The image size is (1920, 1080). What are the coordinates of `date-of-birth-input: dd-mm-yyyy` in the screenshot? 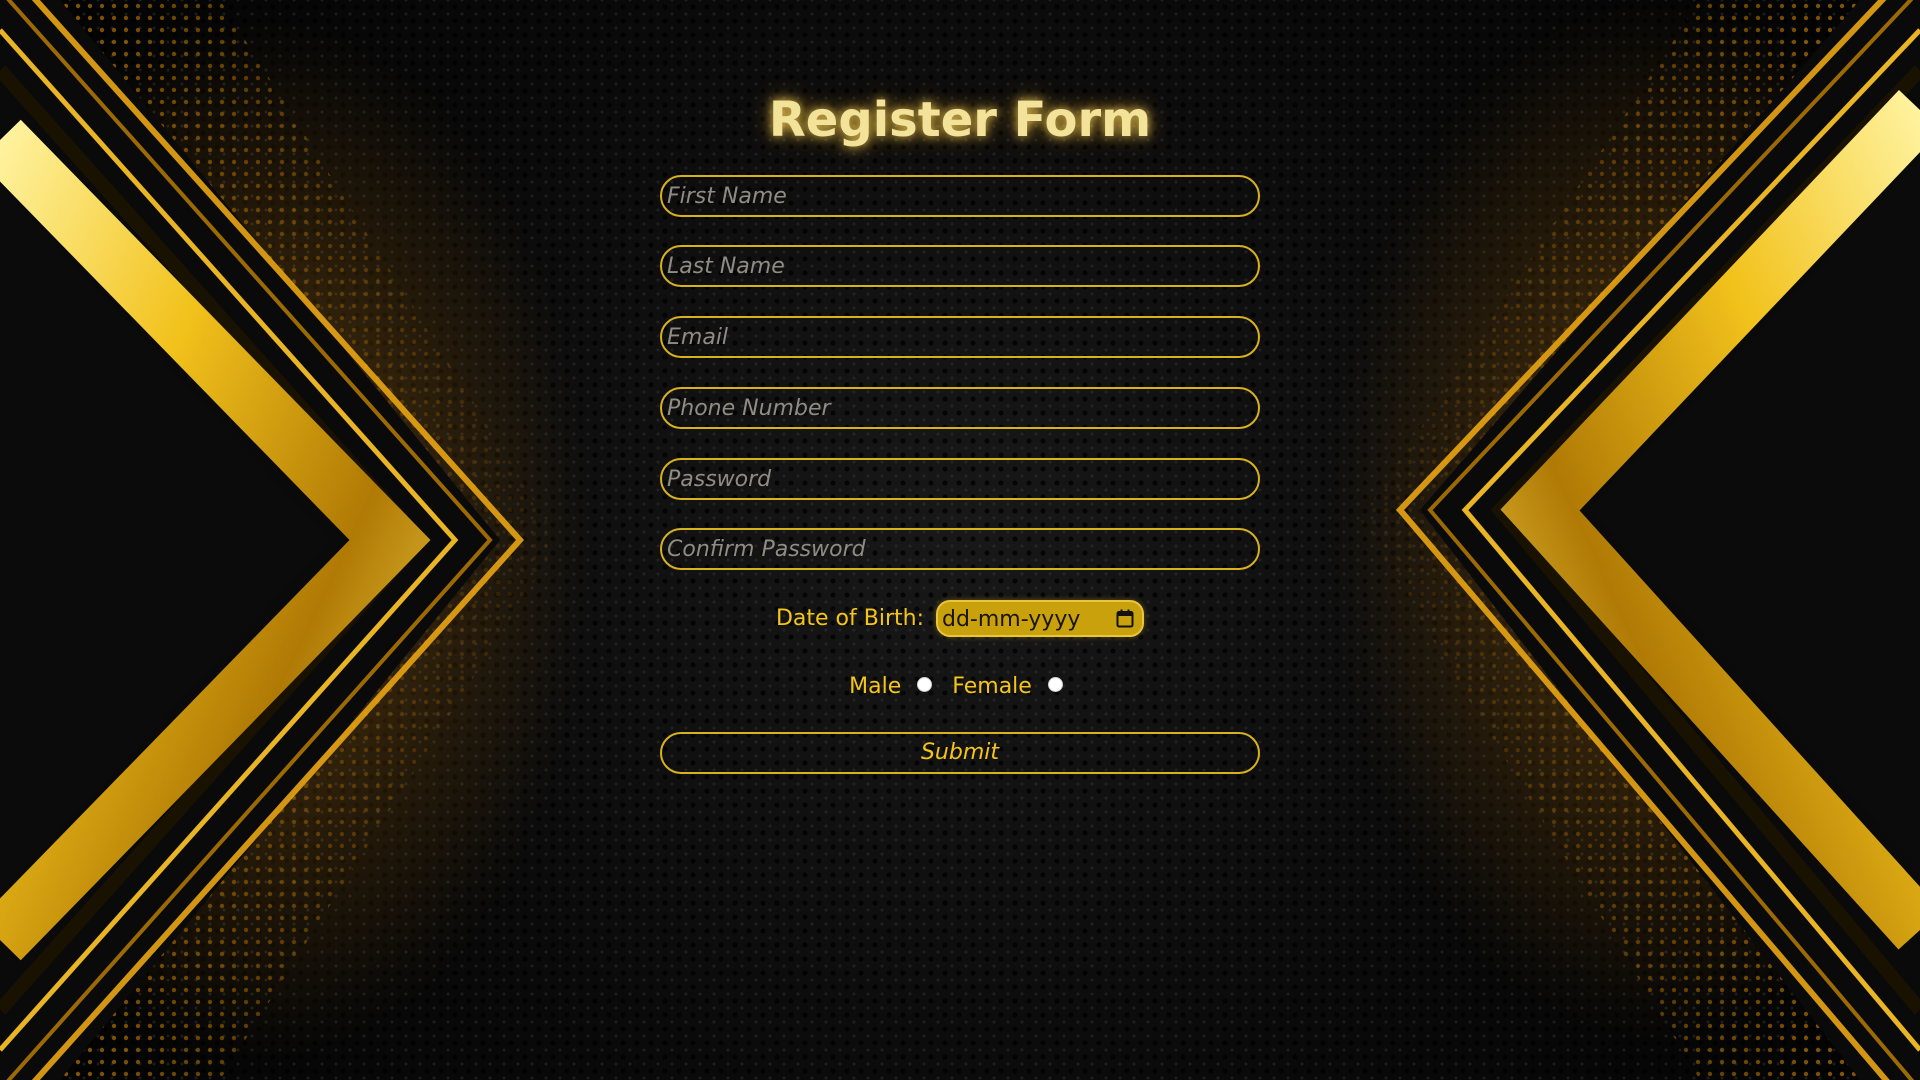 It's located at (1040, 618).